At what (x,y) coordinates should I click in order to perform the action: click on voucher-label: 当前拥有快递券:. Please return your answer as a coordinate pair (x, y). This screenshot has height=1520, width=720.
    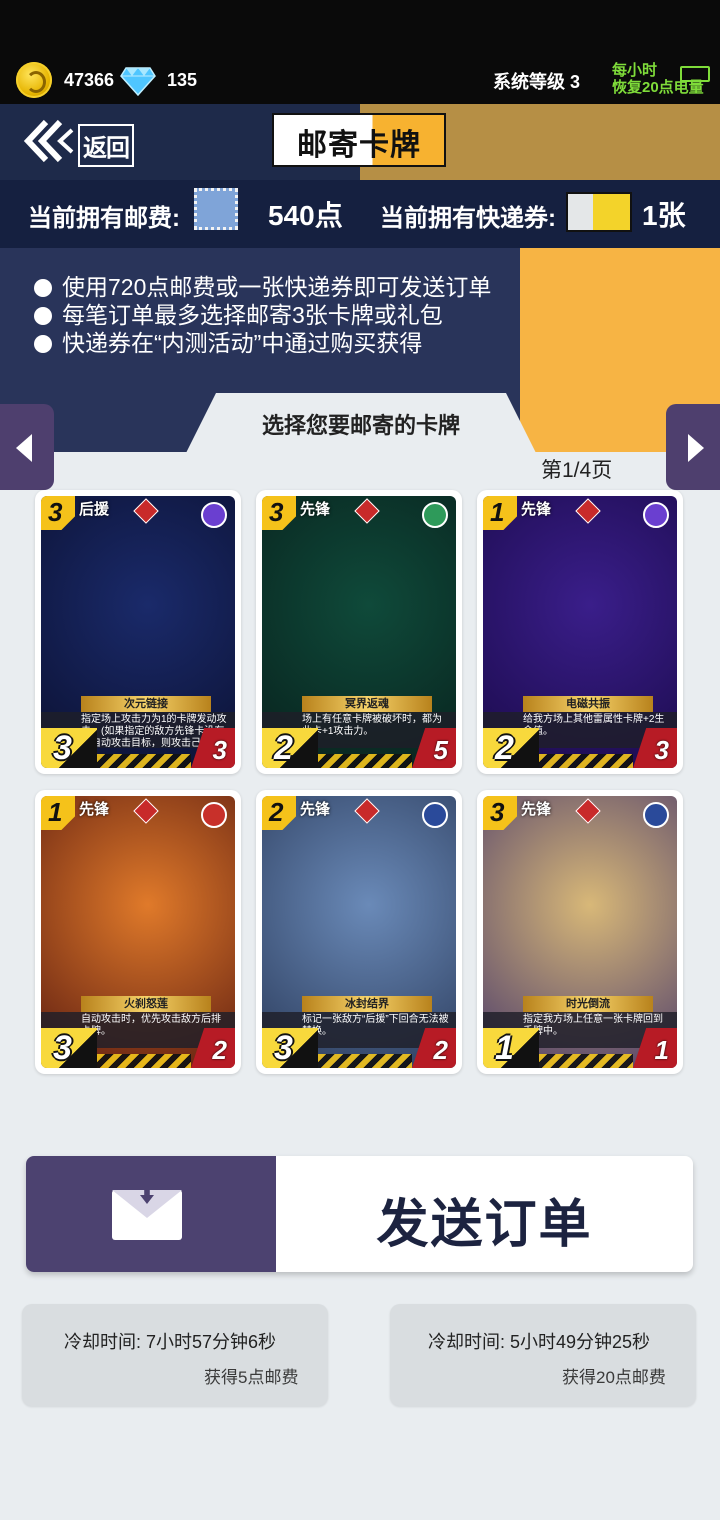
    Looking at the image, I should click on (468, 218).